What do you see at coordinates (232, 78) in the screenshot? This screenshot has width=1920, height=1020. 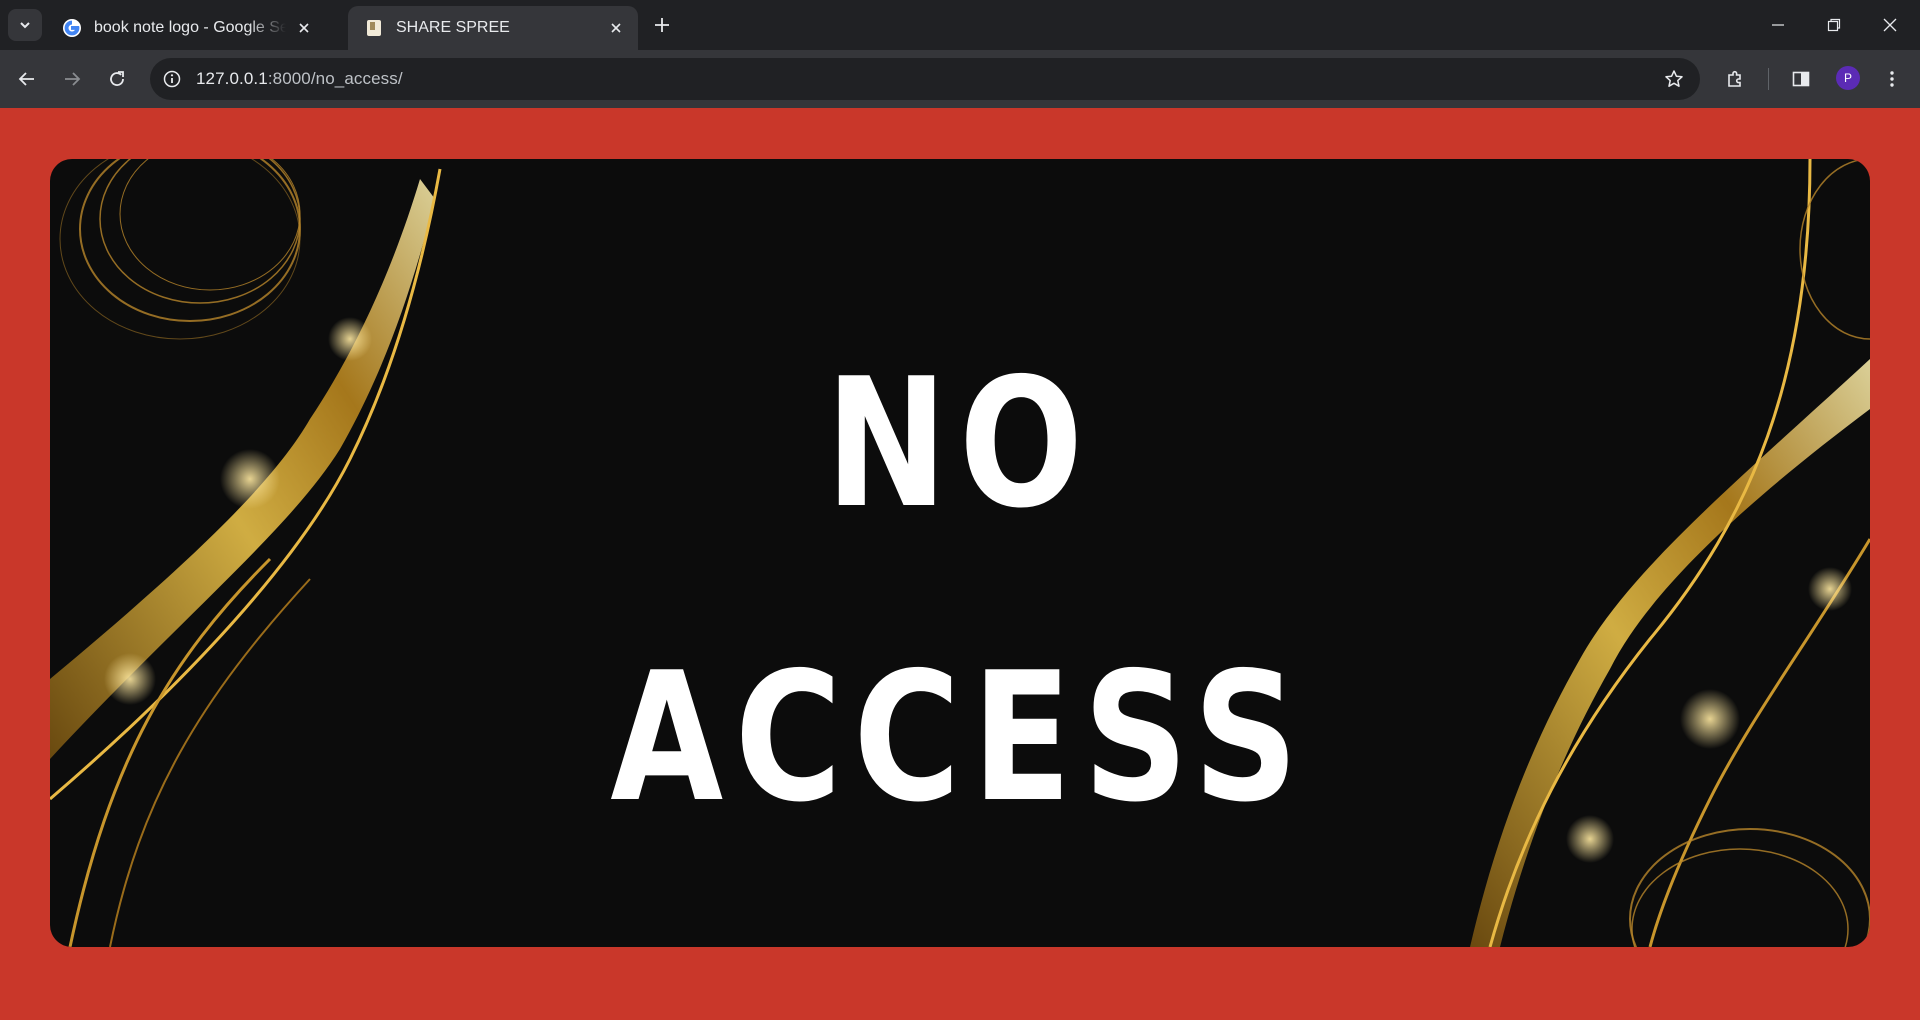 I see `url-host: 127.0.0.1` at bounding box center [232, 78].